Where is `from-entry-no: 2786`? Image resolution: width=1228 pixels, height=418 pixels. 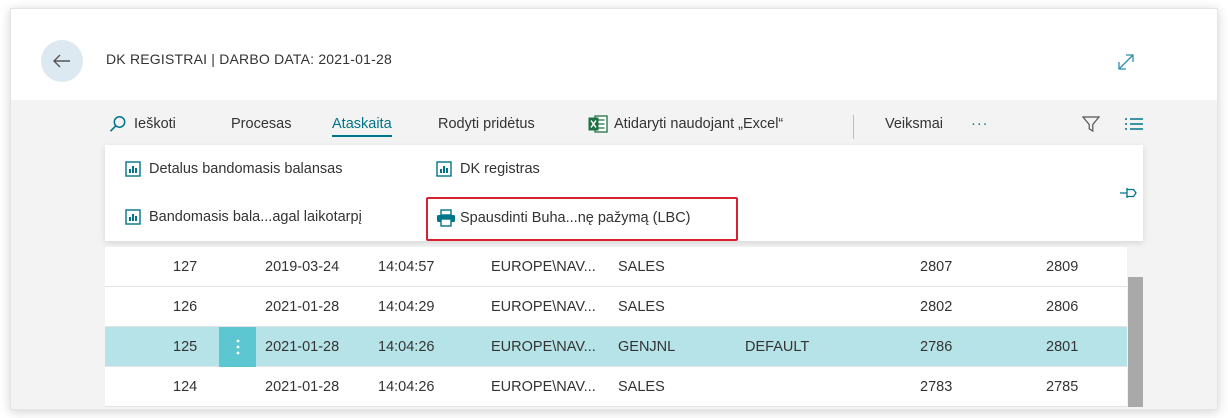 from-entry-no: 2786 is located at coordinates (936, 347).